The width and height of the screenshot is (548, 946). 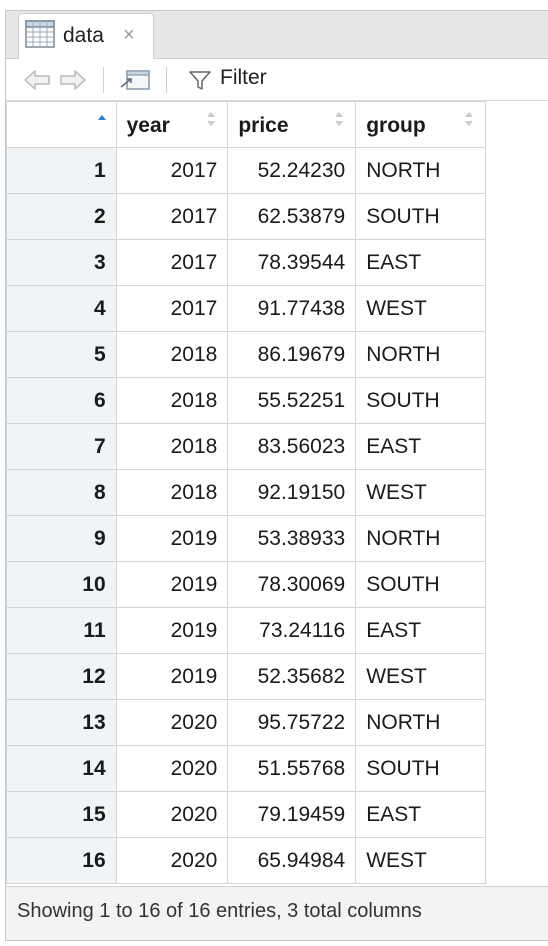 I want to click on table-row: 16 2020 65.94984 WEST, so click(x=246, y=860).